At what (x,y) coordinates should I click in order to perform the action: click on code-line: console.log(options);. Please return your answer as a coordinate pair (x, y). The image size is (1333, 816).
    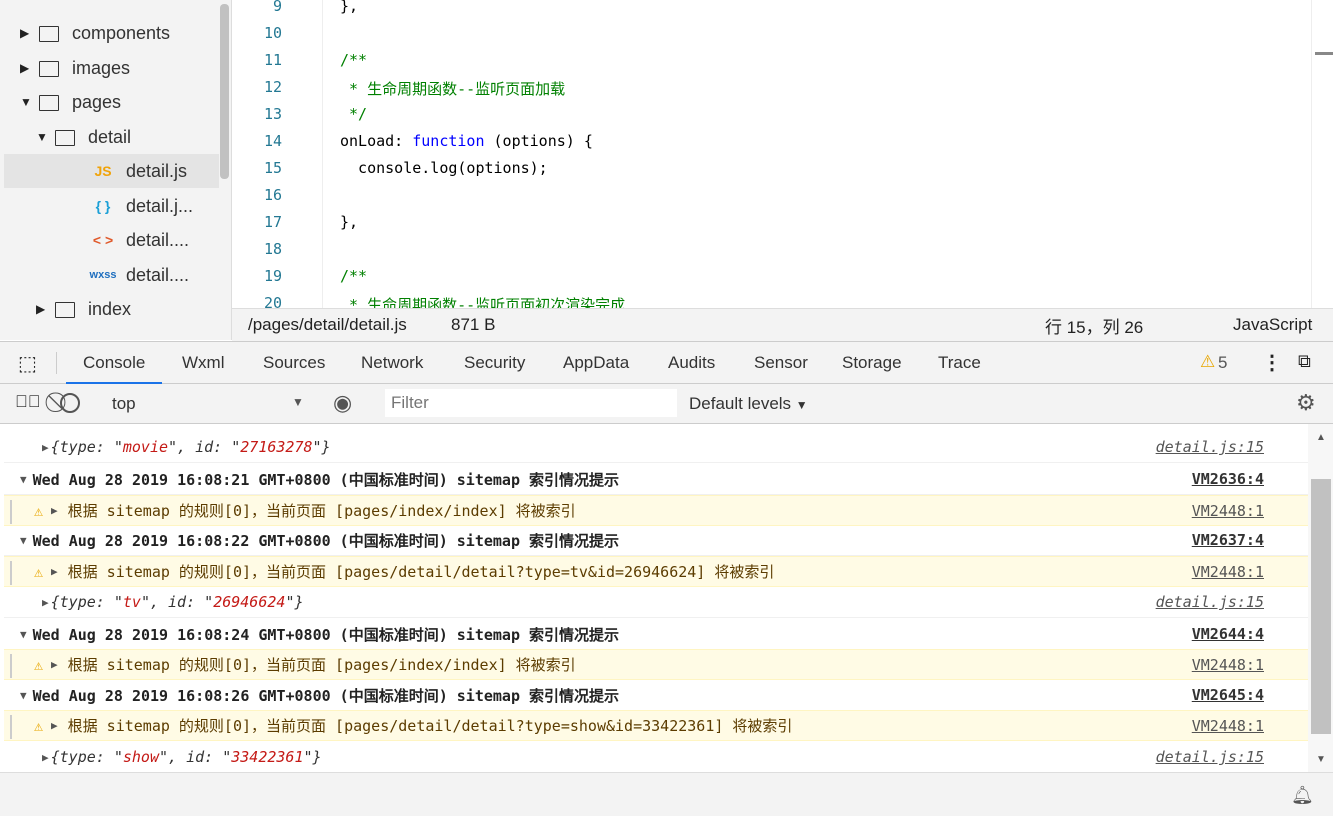
    Looking at the image, I should click on (444, 168).